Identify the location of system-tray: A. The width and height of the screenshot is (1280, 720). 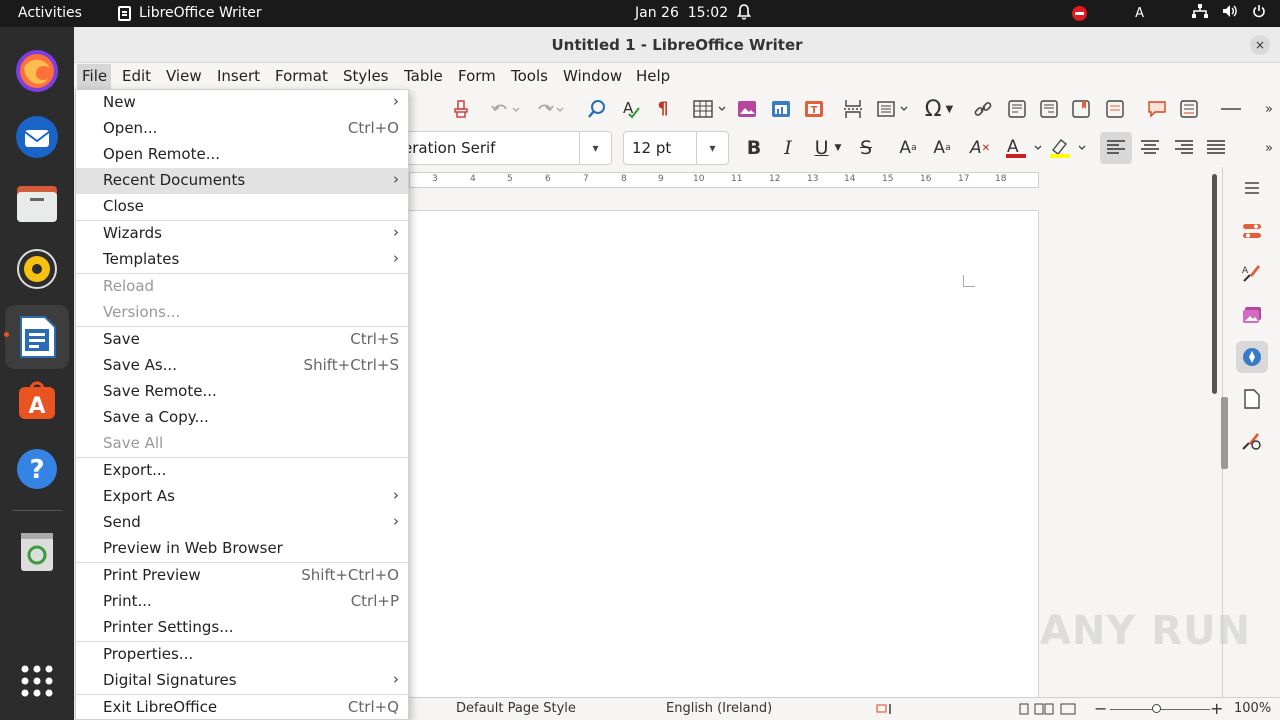
(1169, 13).